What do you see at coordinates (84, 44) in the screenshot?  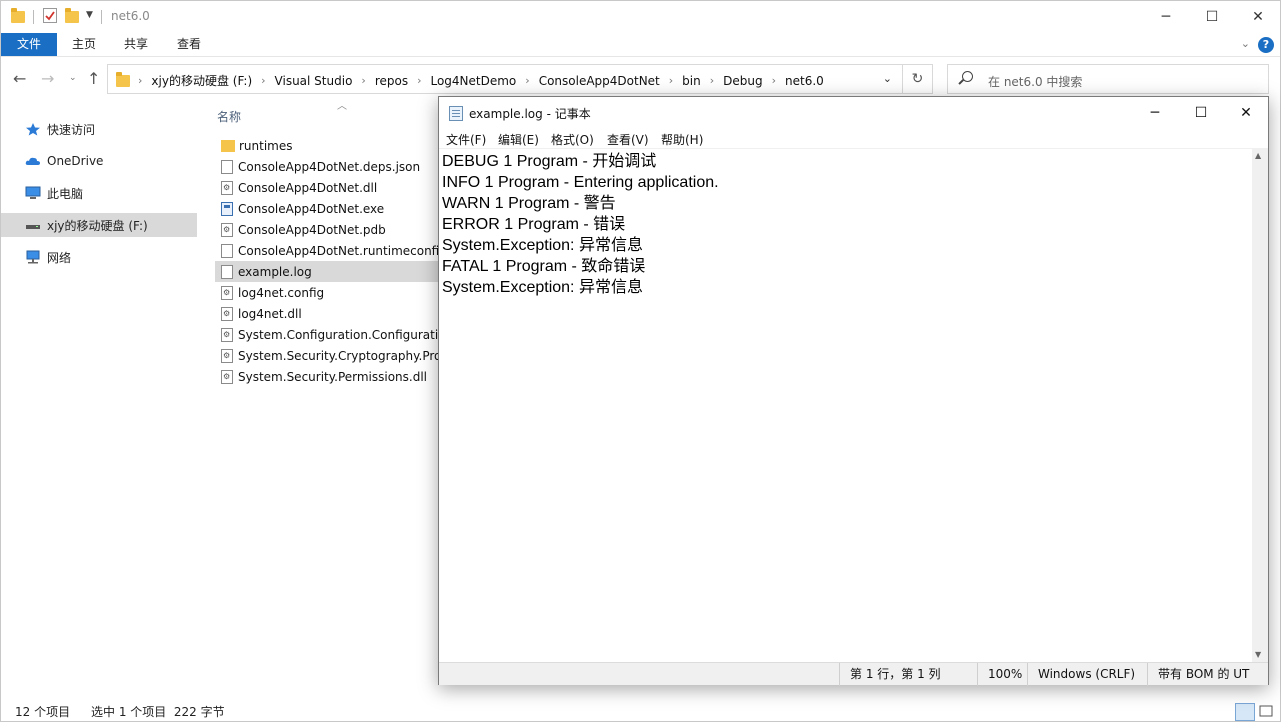 I see `tab-home: 主页` at bounding box center [84, 44].